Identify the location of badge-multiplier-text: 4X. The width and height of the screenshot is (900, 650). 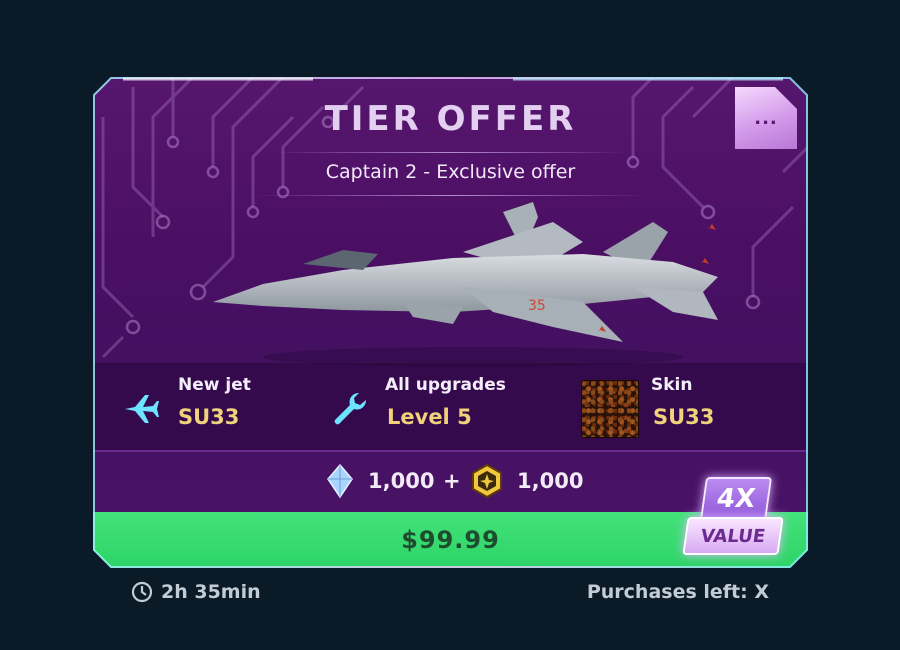
(736, 499).